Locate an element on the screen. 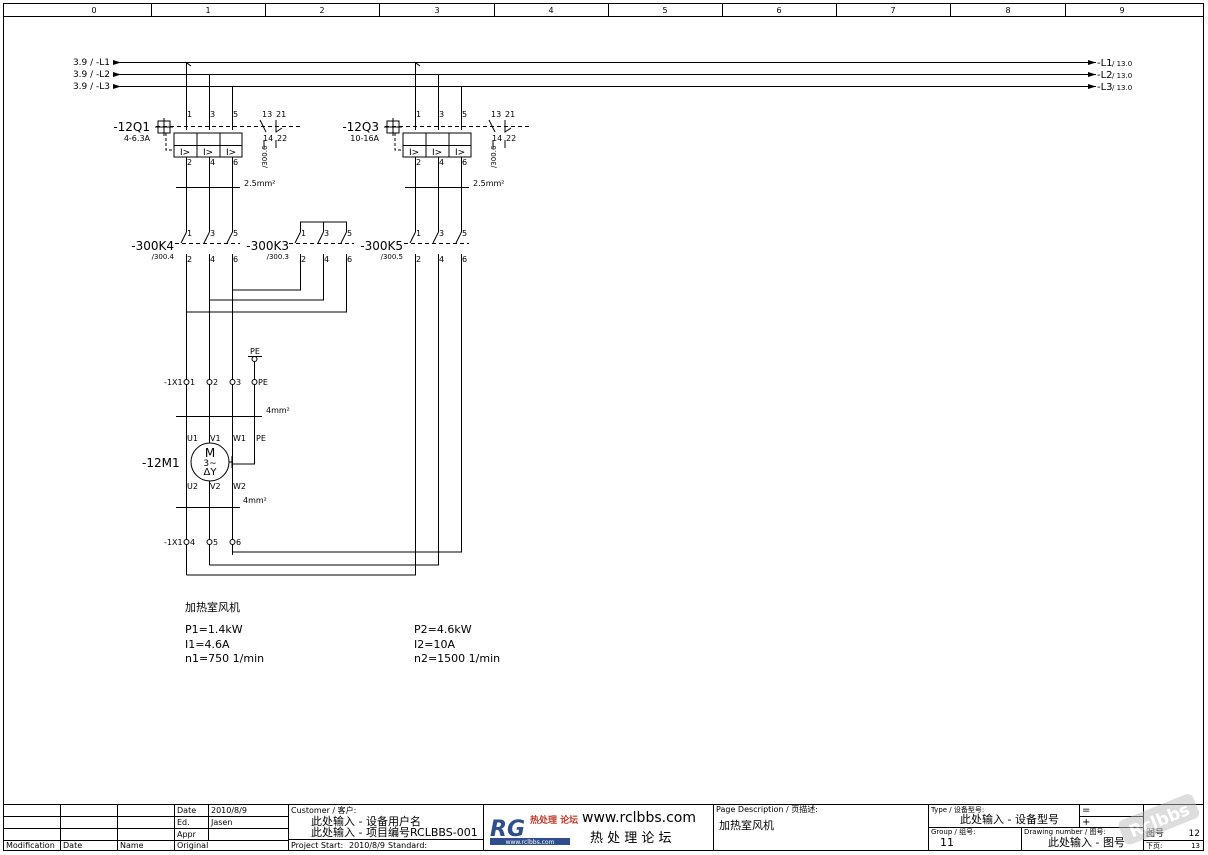  supply-ref-l1: 3.9 / -L1 is located at coordinates (91, 63).